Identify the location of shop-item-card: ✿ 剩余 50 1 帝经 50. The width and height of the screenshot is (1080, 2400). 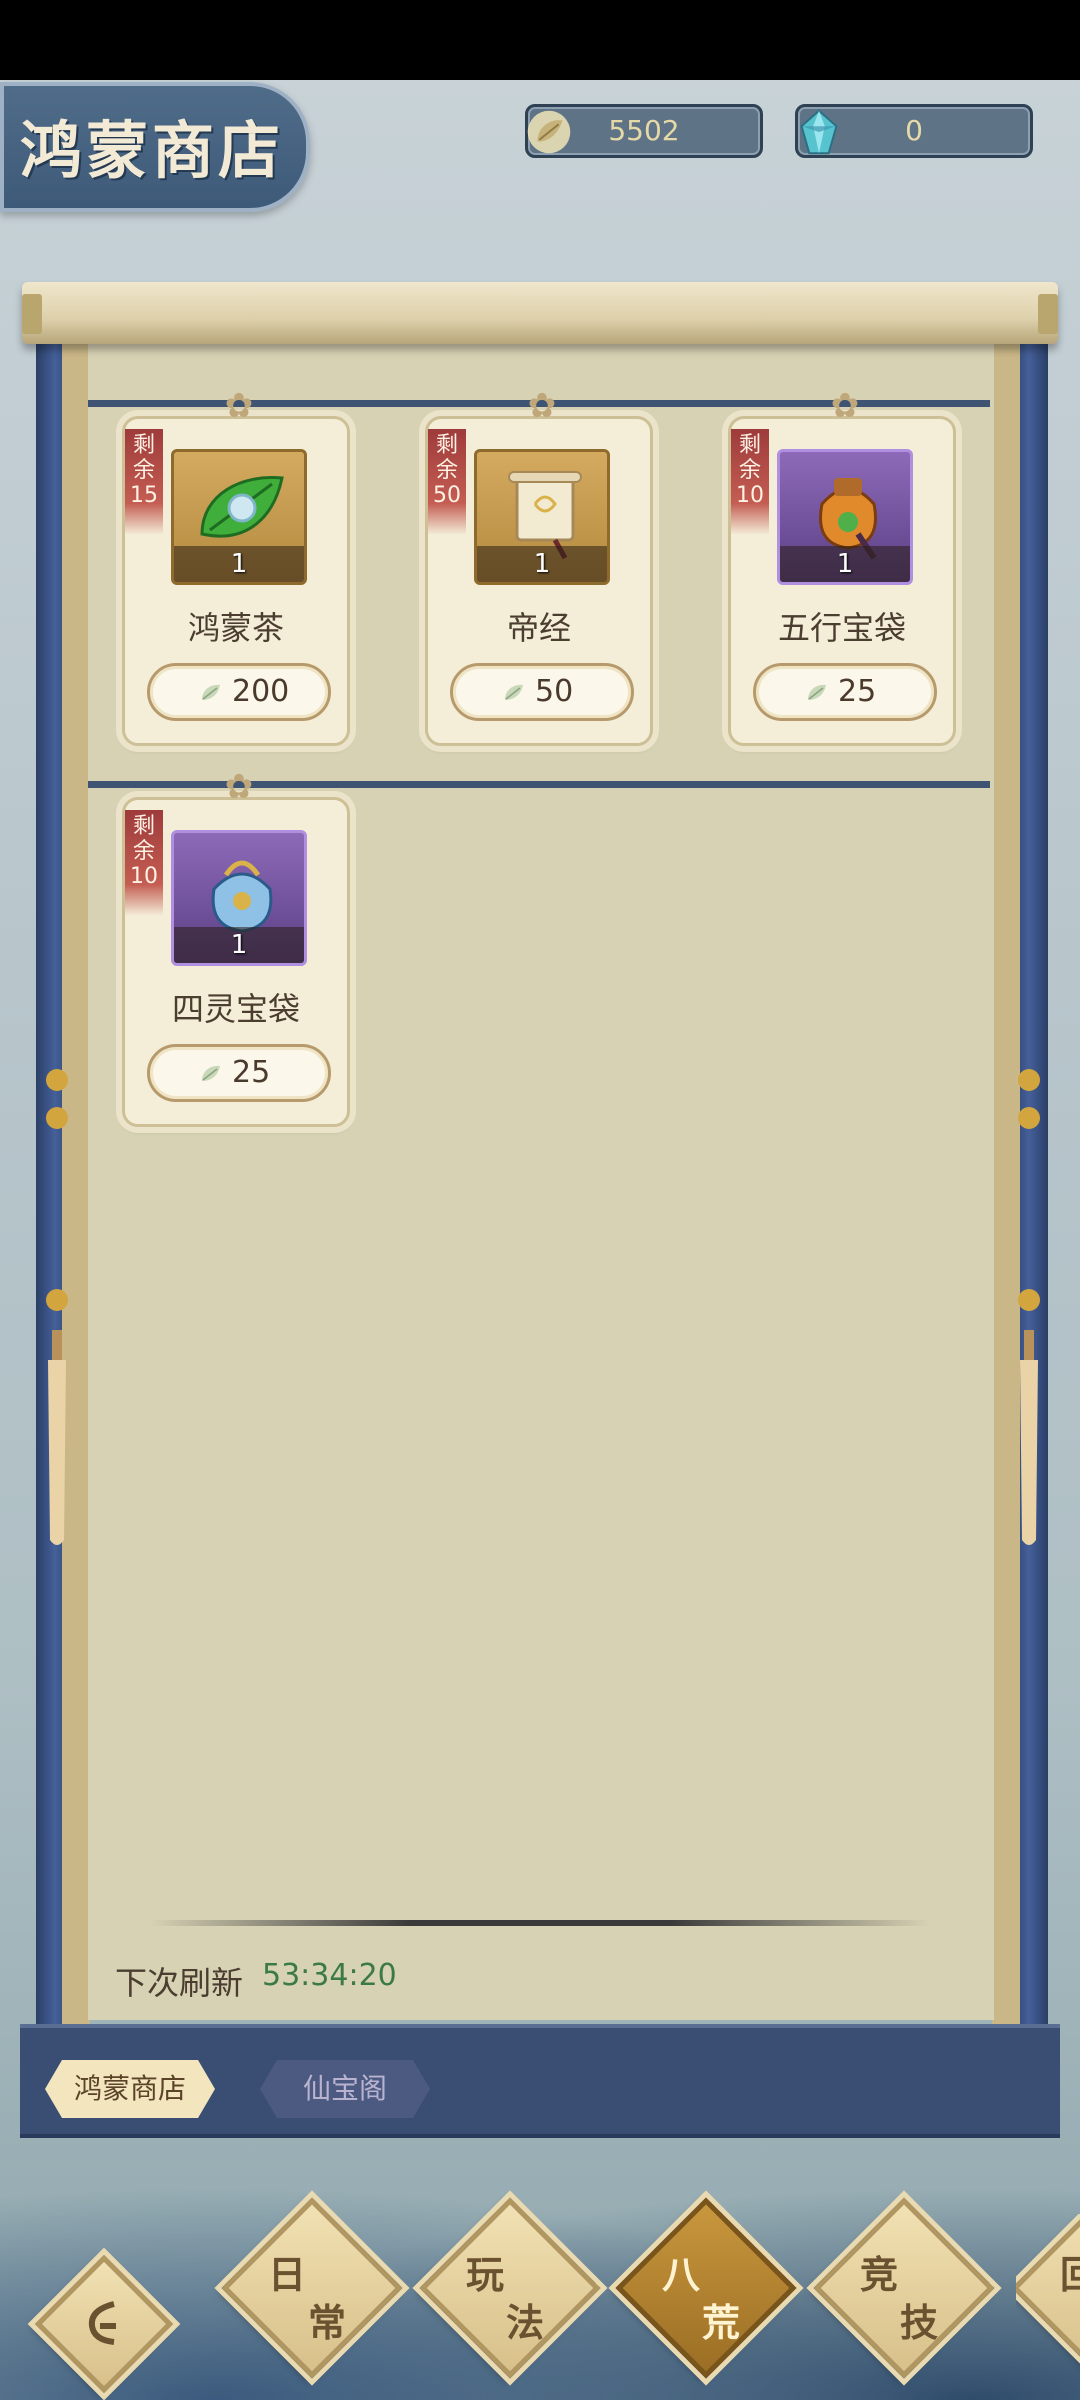
(539, 567).